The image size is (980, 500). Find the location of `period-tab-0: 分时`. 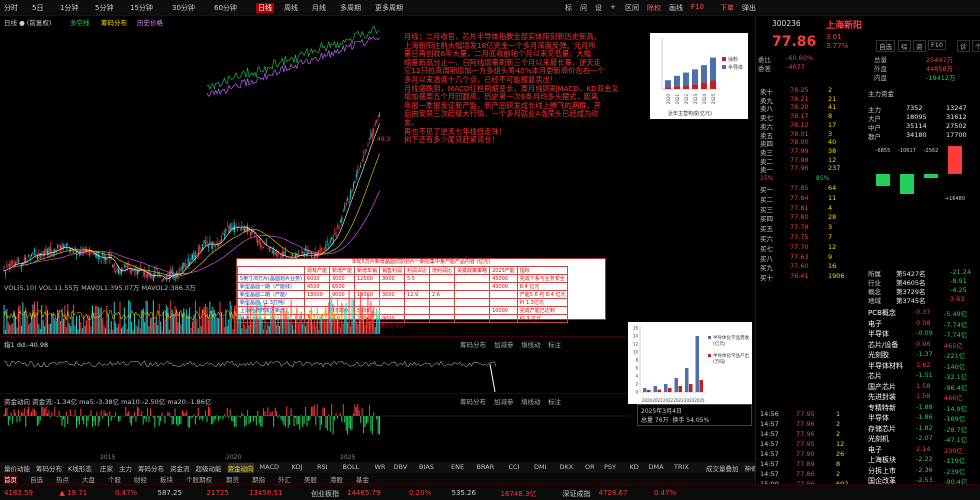

period-tab-0: 分时 is located at coordinates (11, 8).